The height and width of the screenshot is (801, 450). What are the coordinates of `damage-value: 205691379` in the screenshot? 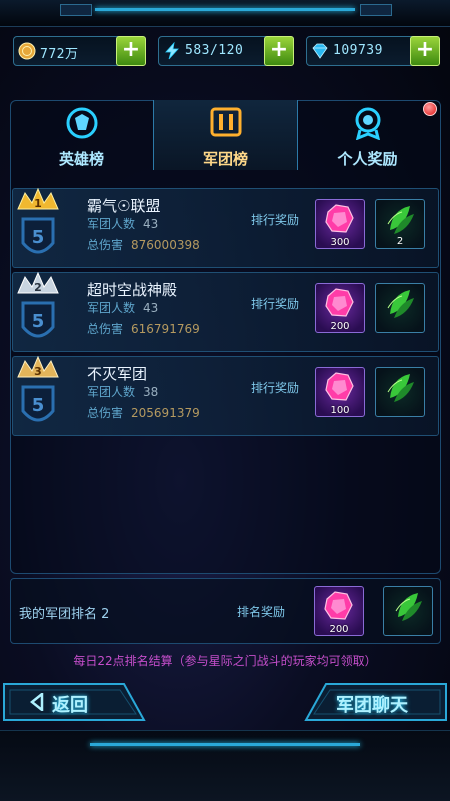 It's located at (165, 413).